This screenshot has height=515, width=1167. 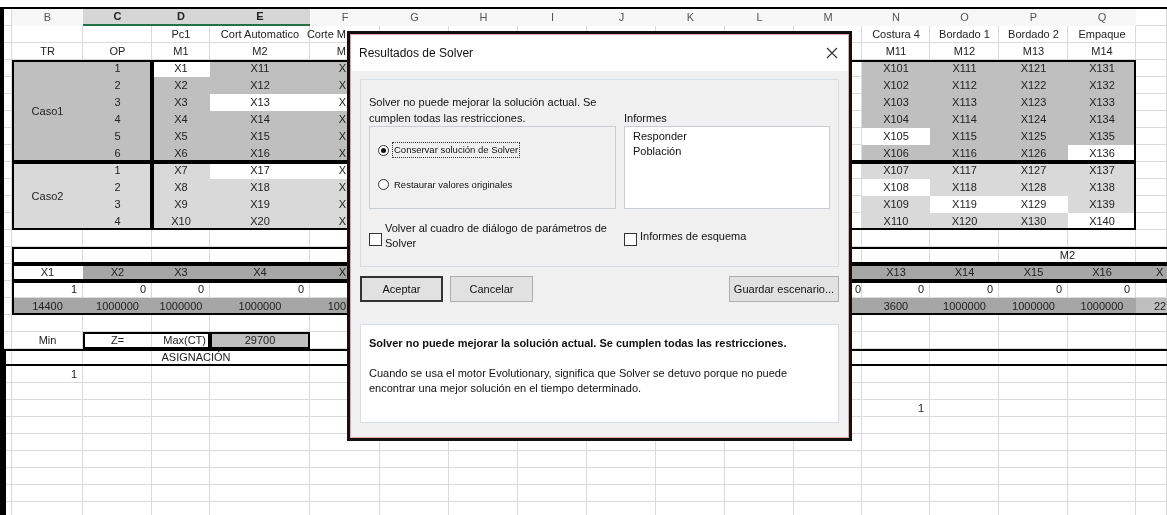 I want to click on variable-cell: X109, so click(x=896, y=204).